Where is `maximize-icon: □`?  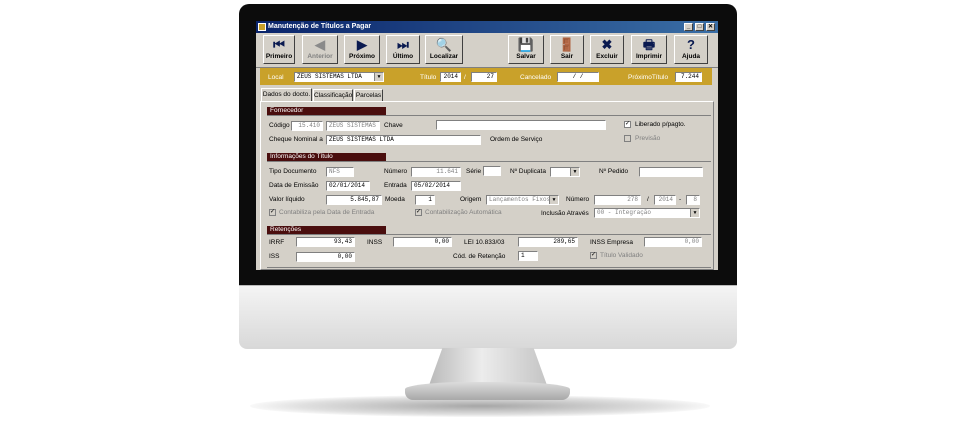 maximize-icon: □ is located at coordinates (699, 27).